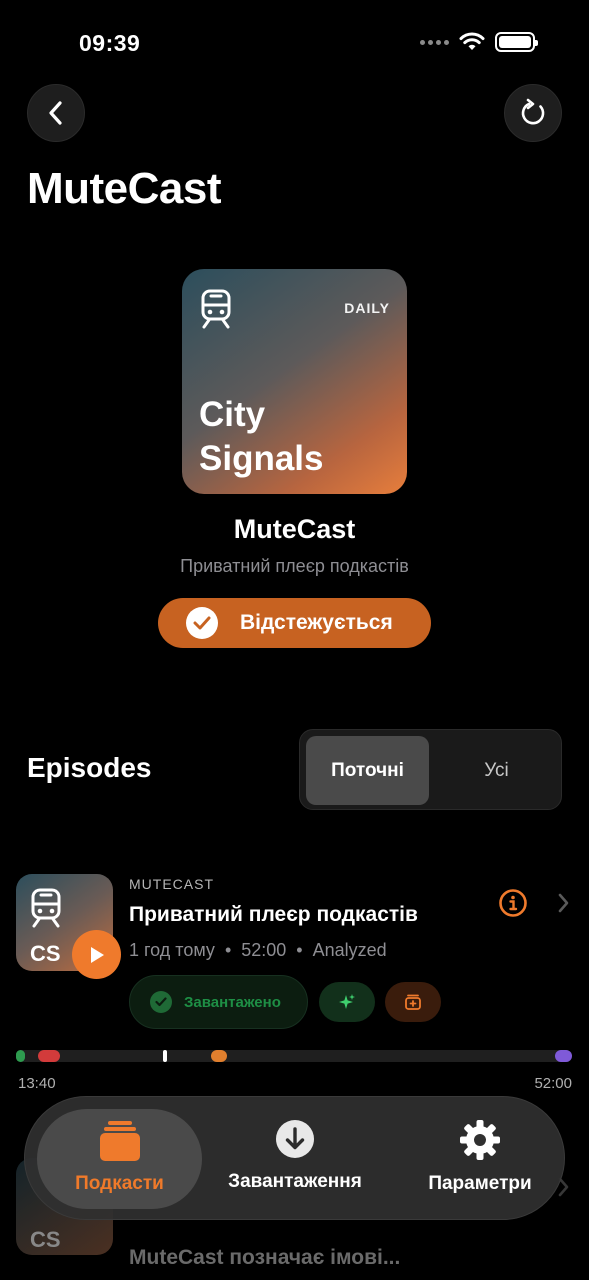 This screenshot has height=1280, width=589. Describe the element at coordinates (124, 188) in the screenshot. I see `page-title: MuteCast` at that location.